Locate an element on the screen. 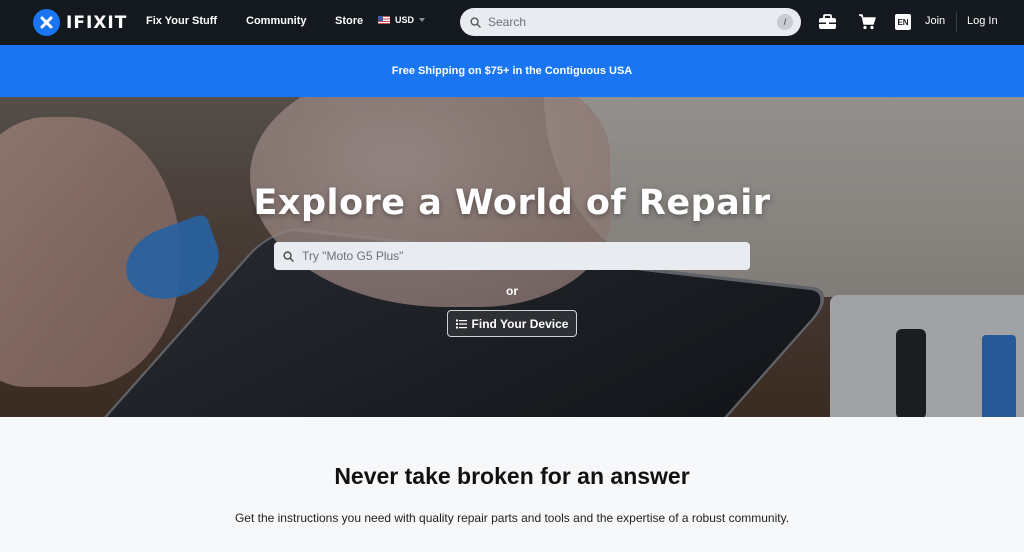  brand-name: IFIXIT is located at coordinates (97, 22).